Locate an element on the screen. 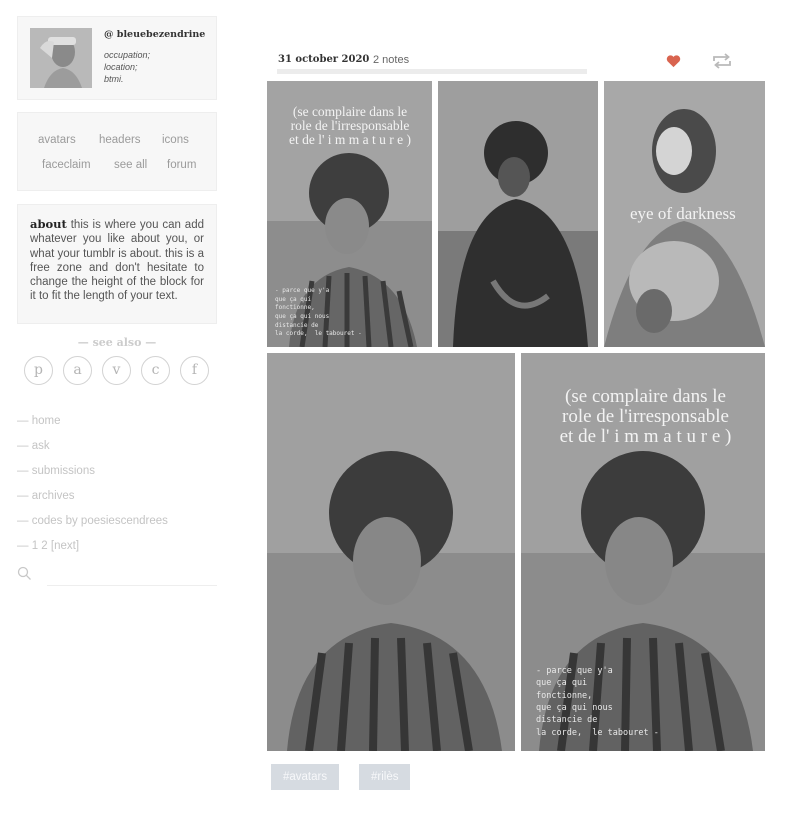 This screenshot has height=820, width=793. about-heading: about is located at coordinates (48, 224).